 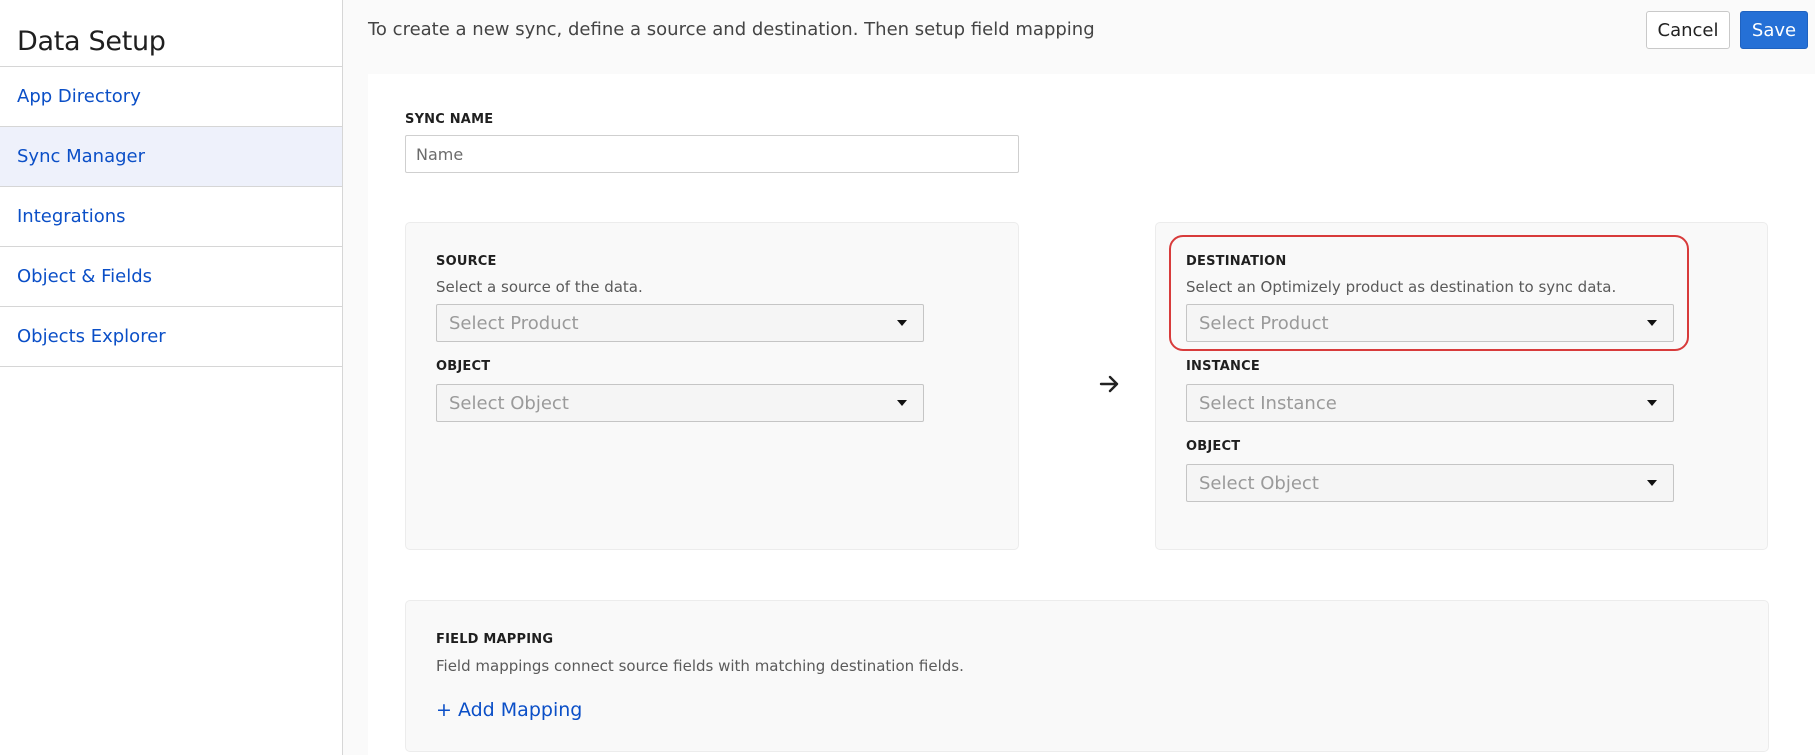 What do you see at coordinates (712, 154) in the screenshot?
I see `sync-name-input` at bounding box center [712, 154].